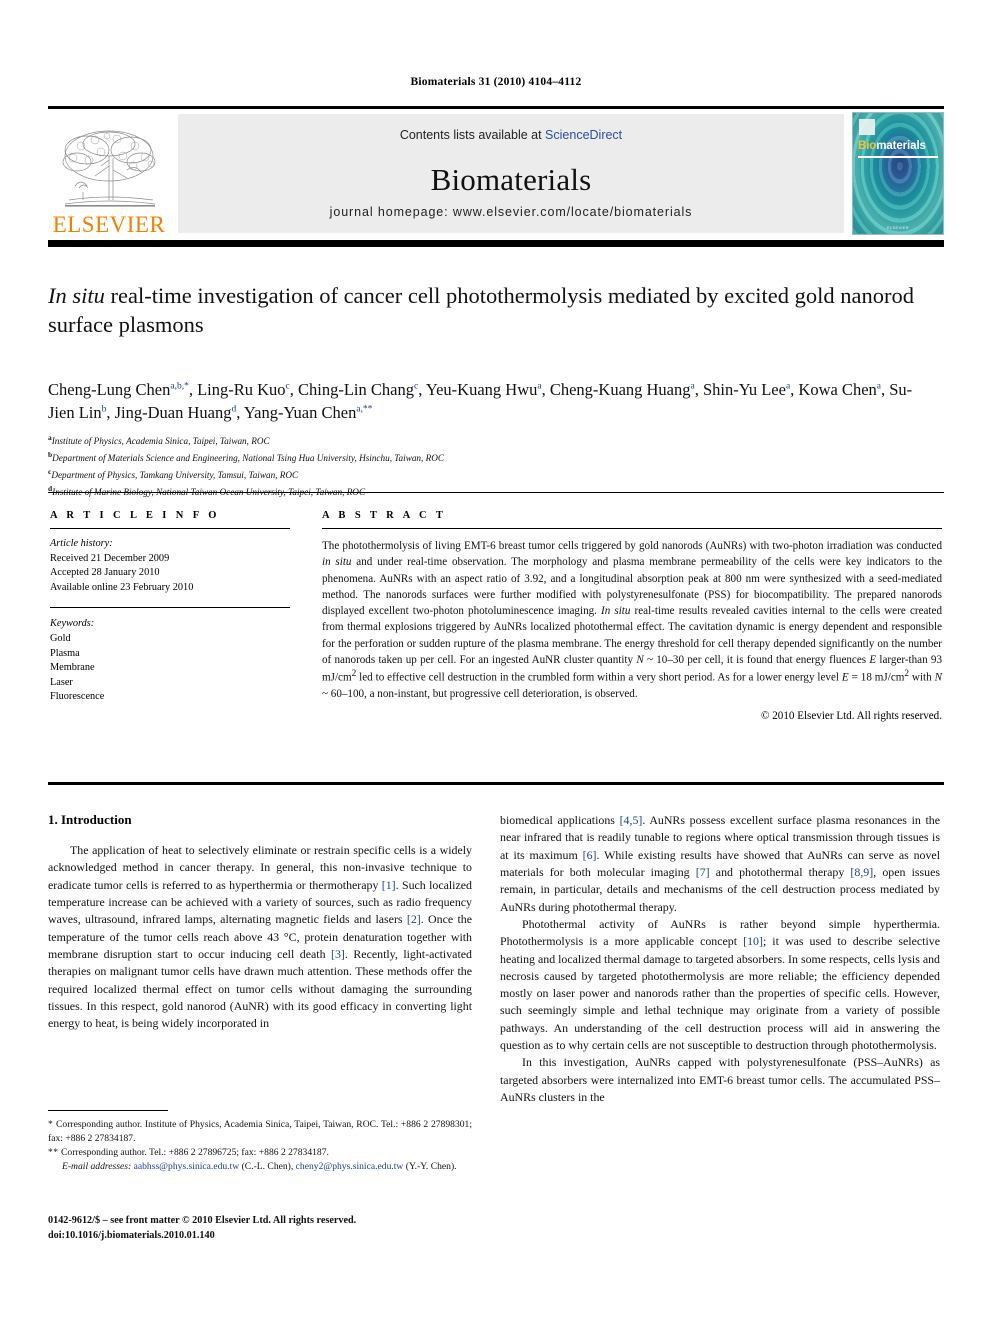  I want to click on cover-title: Biomaterials, so click(892, 146).